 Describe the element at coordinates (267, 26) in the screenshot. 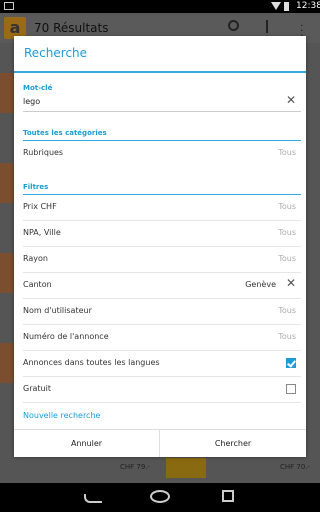

I see `sort-icon` at that location.